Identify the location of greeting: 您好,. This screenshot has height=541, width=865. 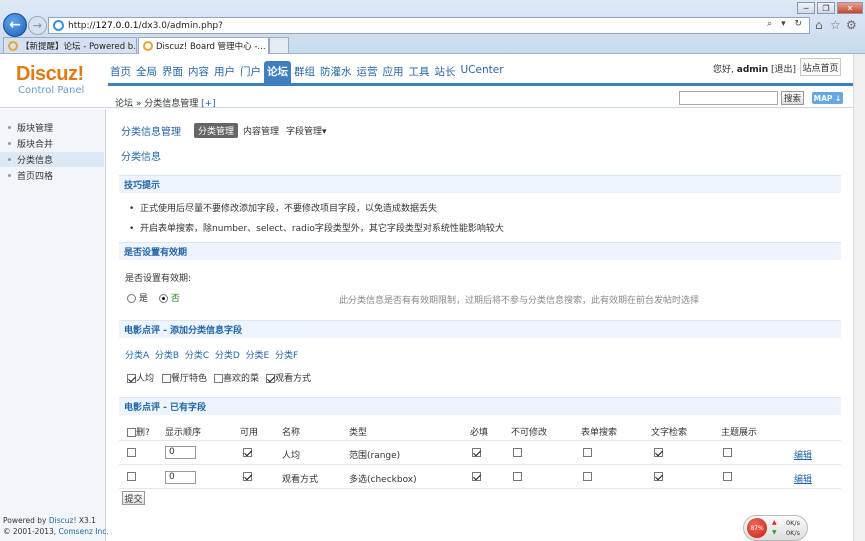
(723, 70).